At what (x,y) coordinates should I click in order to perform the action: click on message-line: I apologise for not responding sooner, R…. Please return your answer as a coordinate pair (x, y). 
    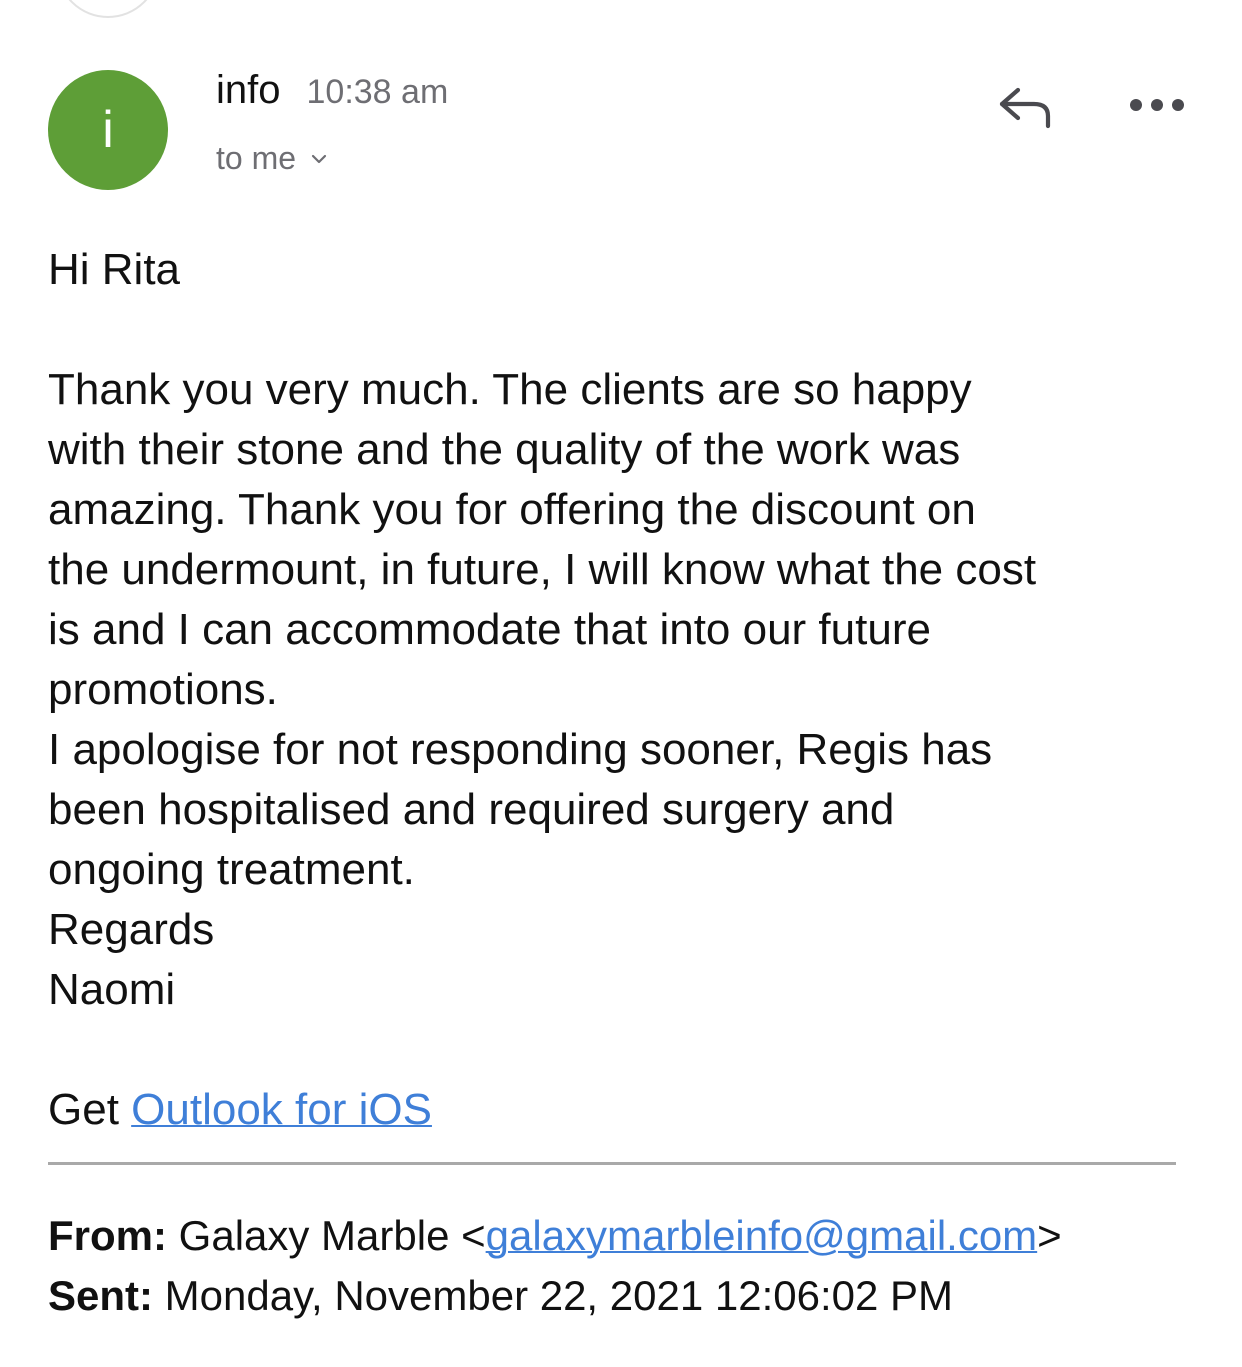
    Looking at the image, I should click on (520, 749).